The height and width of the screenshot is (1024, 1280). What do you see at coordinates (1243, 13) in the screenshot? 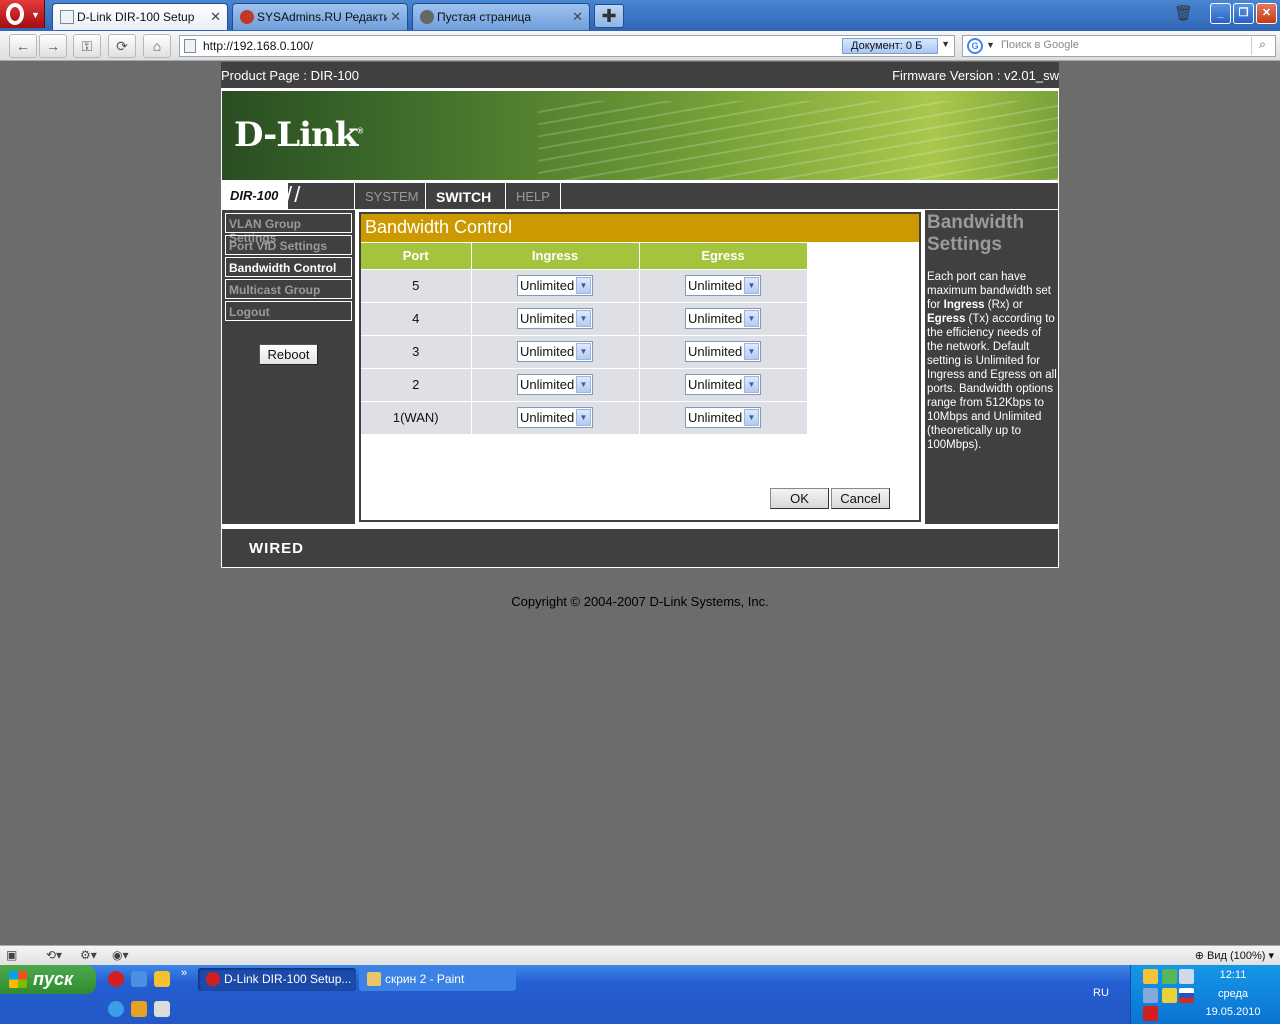
I see `restore-button: ❐` at bounding box center [1243, 13].